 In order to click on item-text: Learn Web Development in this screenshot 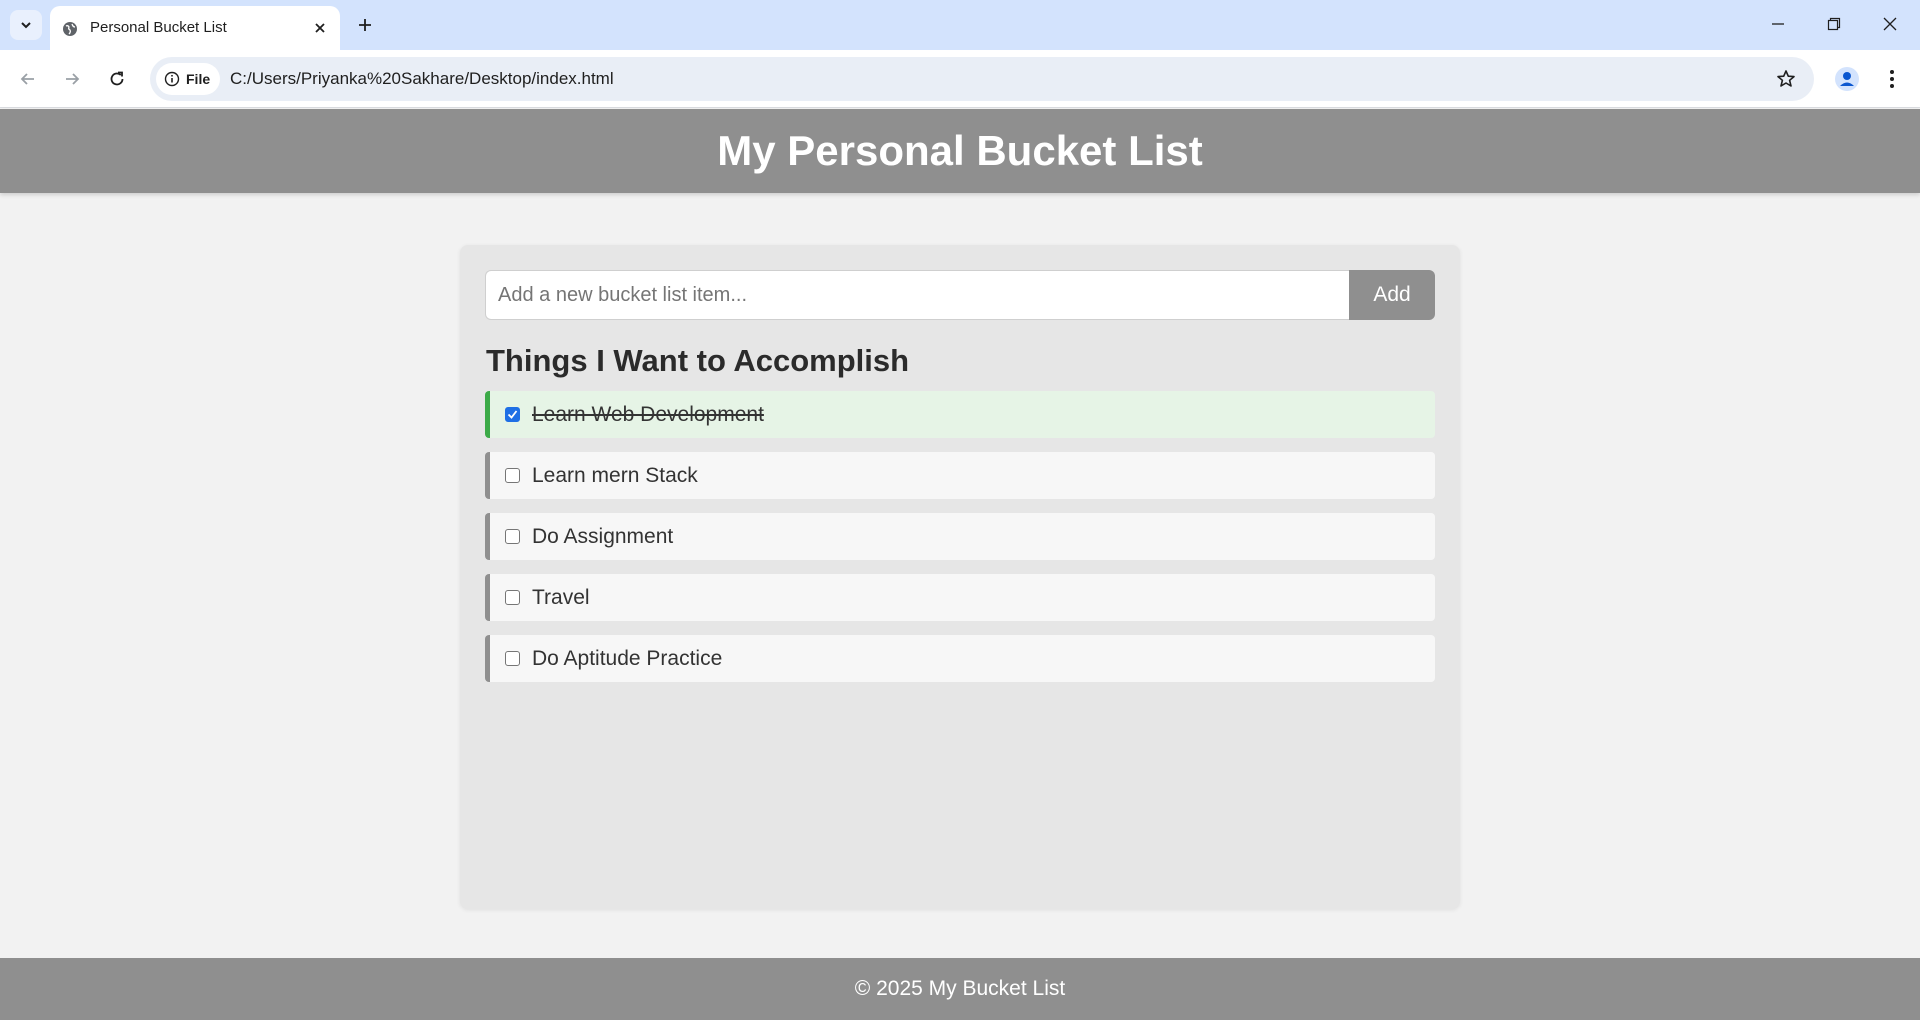, I will do `click(648, 414)`.